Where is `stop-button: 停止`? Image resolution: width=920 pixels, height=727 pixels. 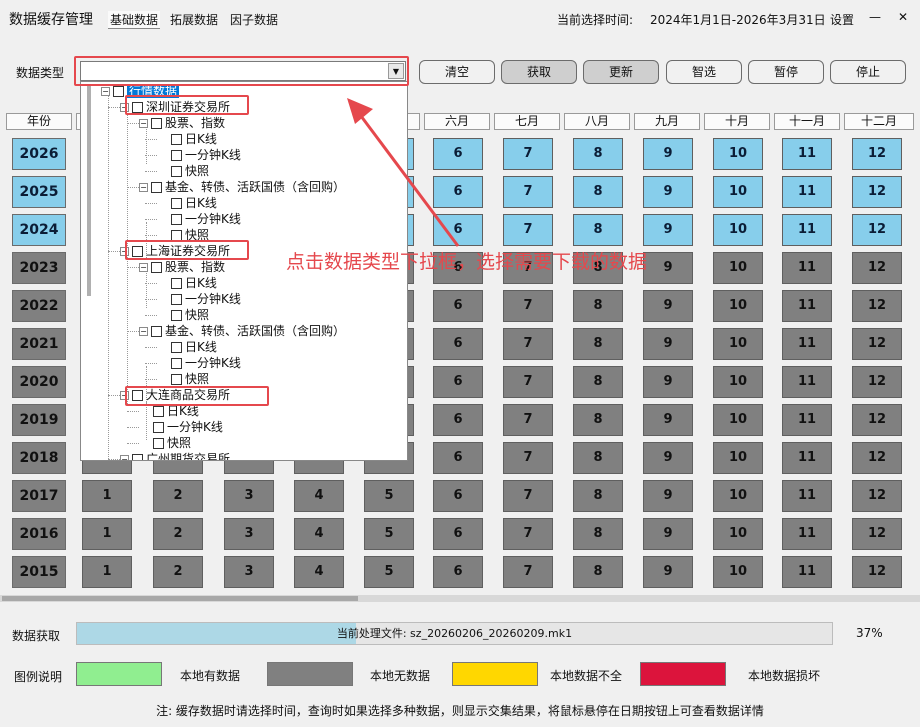
stop-button: 停止 is located at coordinates (868, 72).